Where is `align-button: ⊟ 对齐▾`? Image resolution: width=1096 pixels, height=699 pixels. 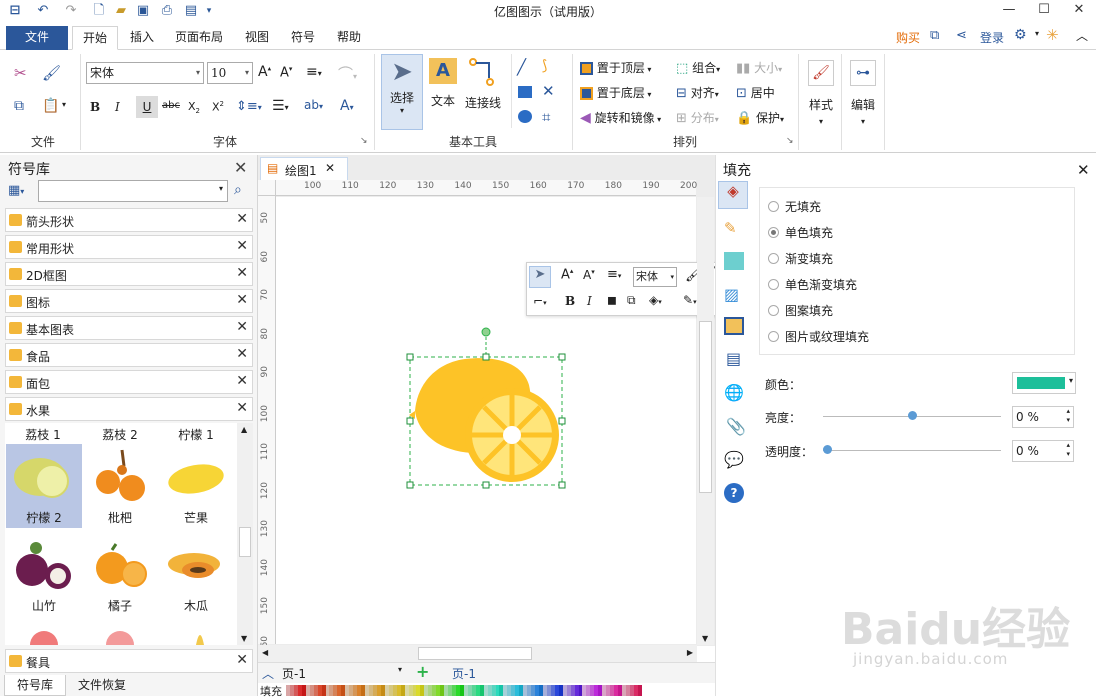 align-button: ⊟ 对齐▾ is located at coordinates (697, 92).